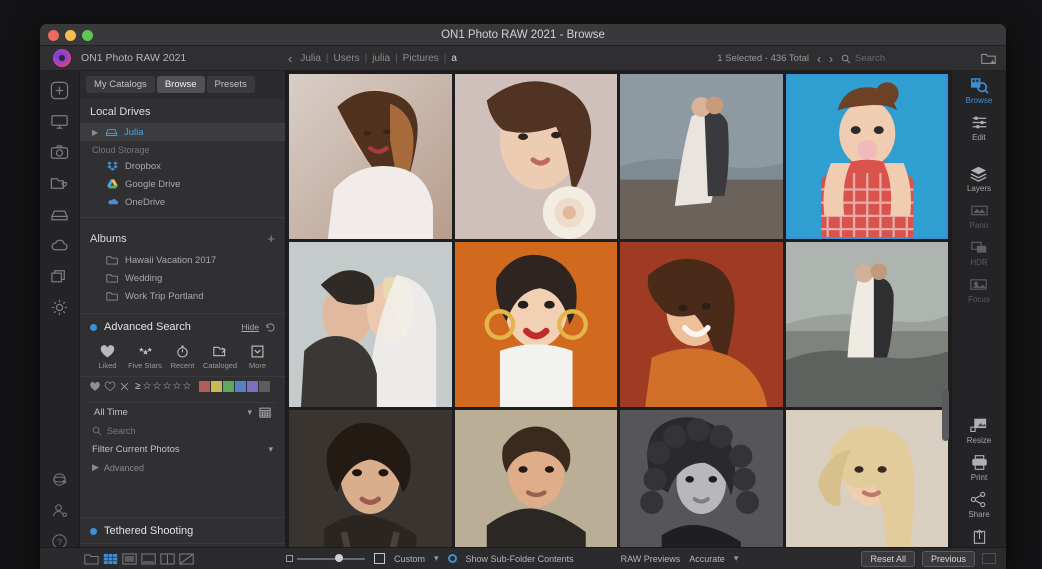  Describe the element at coordinates (347, 58) in the screenshot. I see `breadcrumb-item-1: Users` at that location.